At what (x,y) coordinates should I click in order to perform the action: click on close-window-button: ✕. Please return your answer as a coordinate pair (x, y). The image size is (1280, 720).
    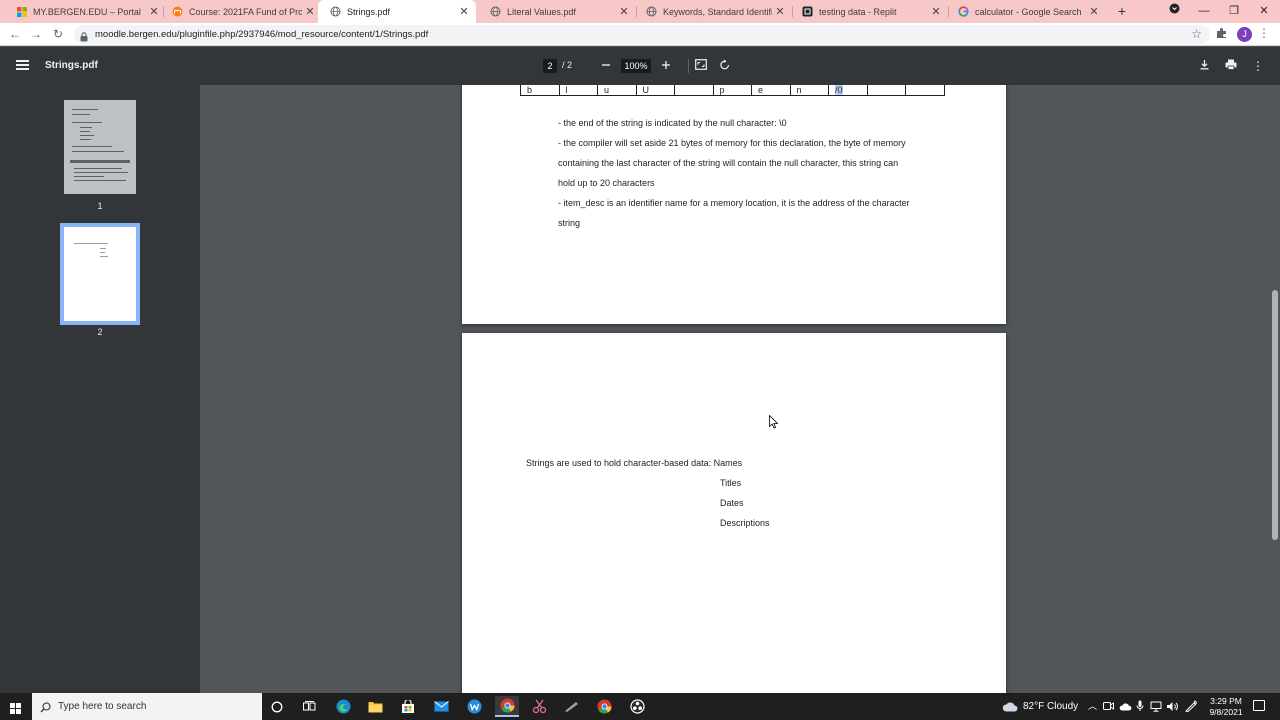
    Looking at the image, I should click on (1264, 11).